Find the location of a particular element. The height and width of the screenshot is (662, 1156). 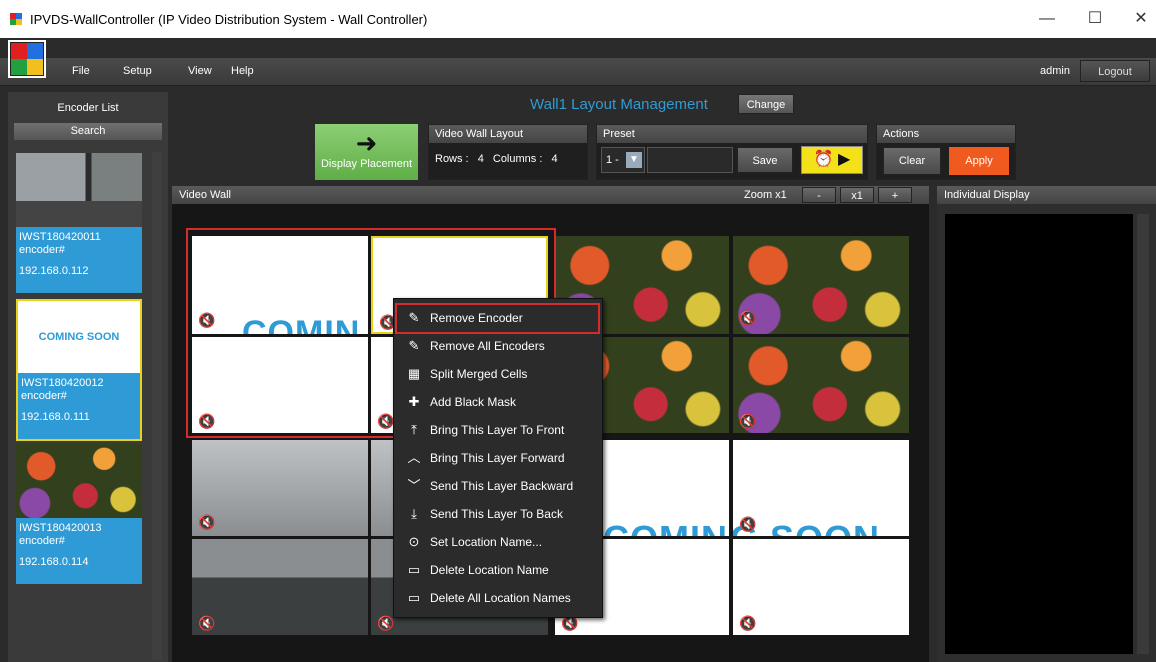

video-wall-title: Video Wall is located at coordinates (205, 195).